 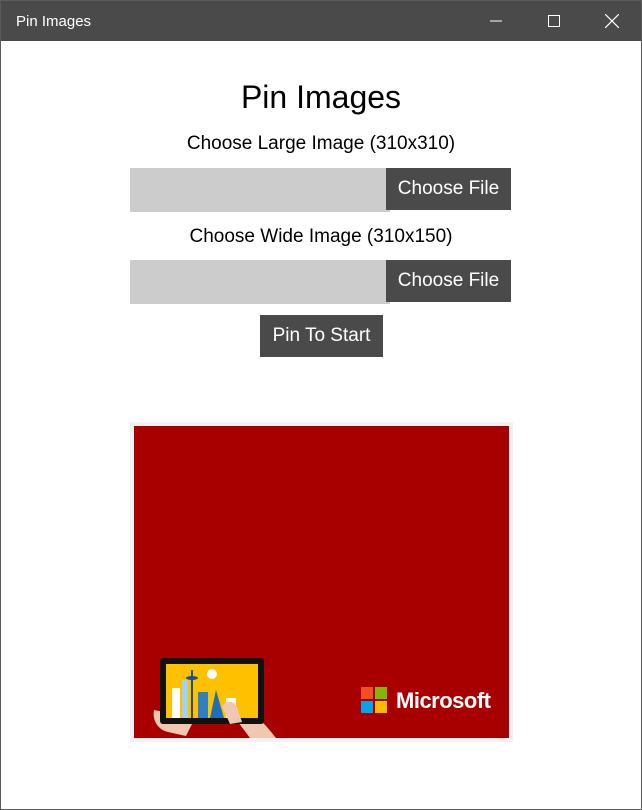 What do you see at coordinates (321, 97) in the screenshot?
I see `page-title: Pin Images` at bounding box center [321, 97].